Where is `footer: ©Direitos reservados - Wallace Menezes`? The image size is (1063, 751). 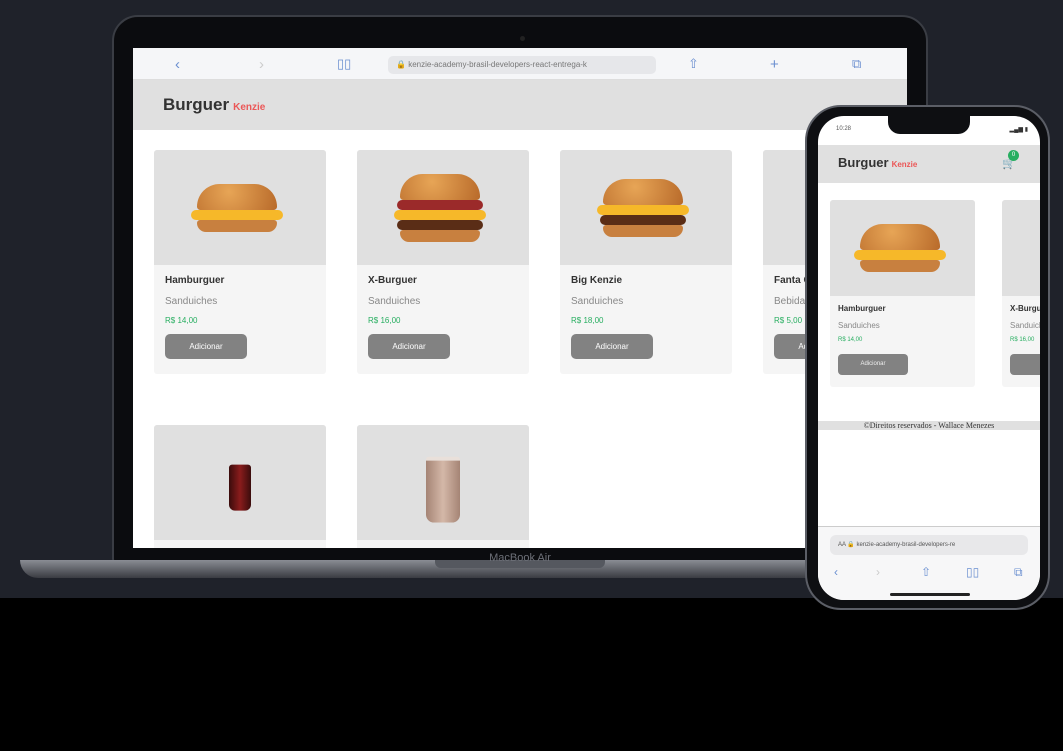 footer: ©Direitos reservados - Wallace Menezes is located at coordinates (929, 425).